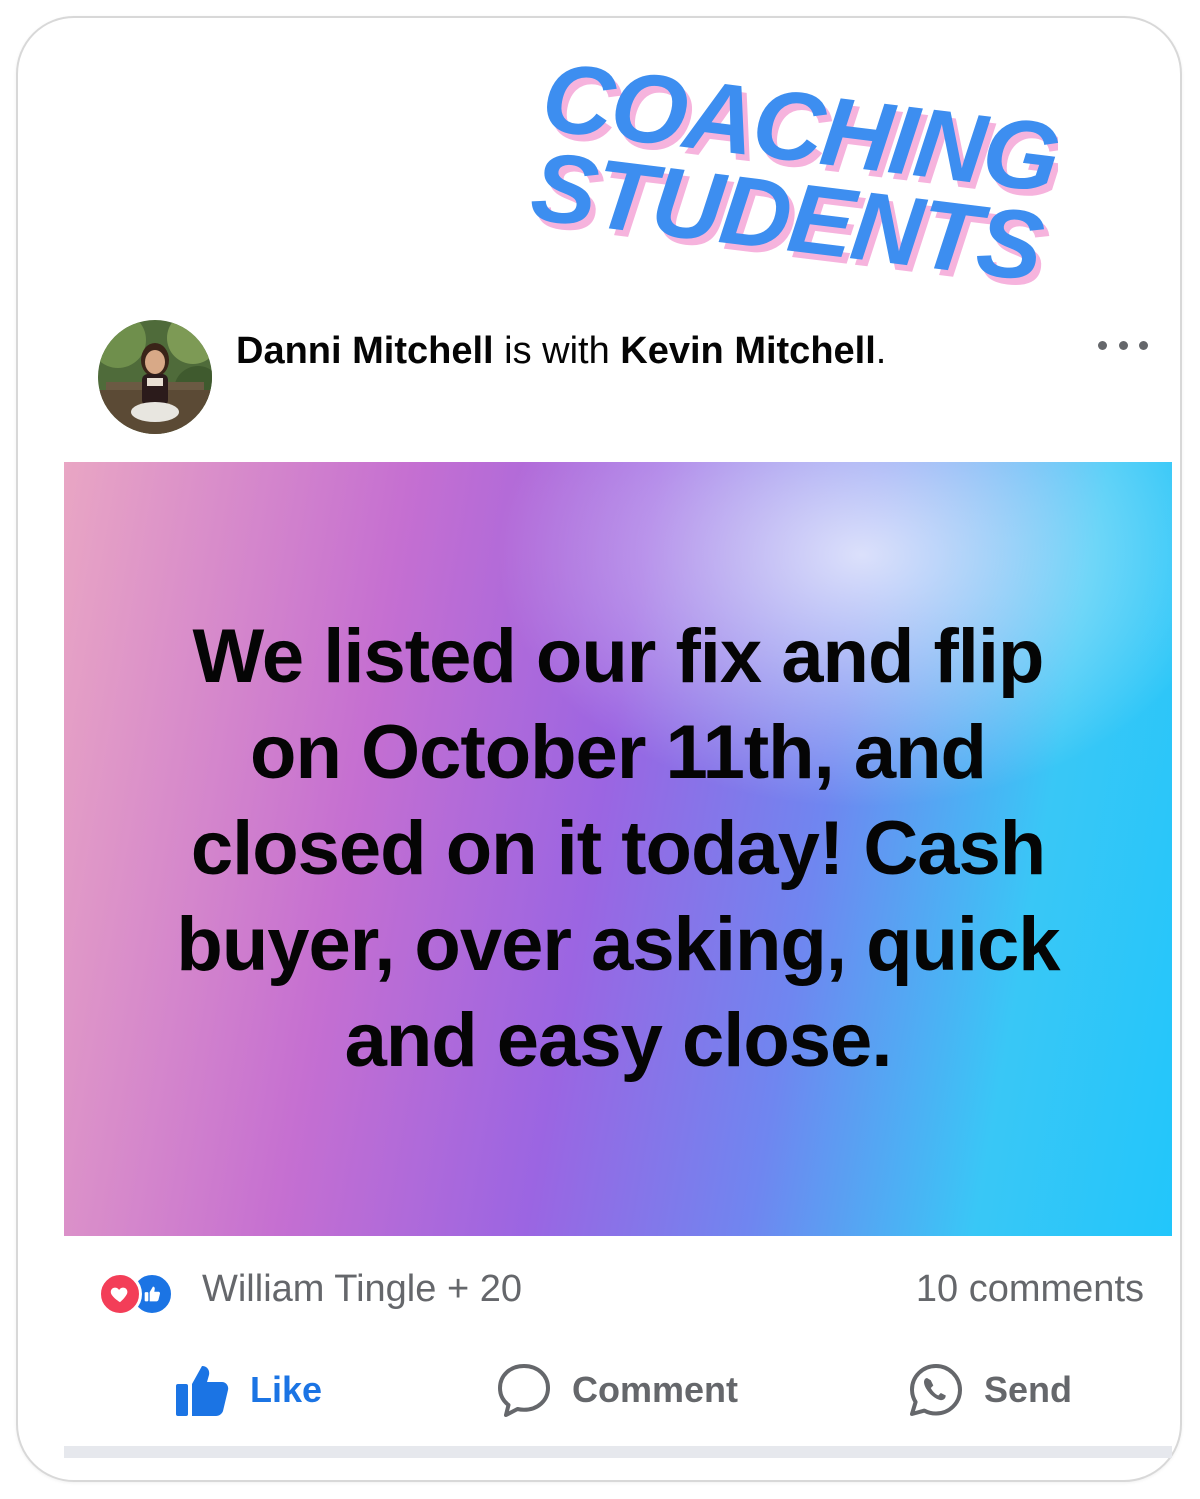 The height and width of the screenshot is (1499, 1200). Describe the element at coordinates (145, 1294) in the screenshot. I see `reaction-icons` at that location.